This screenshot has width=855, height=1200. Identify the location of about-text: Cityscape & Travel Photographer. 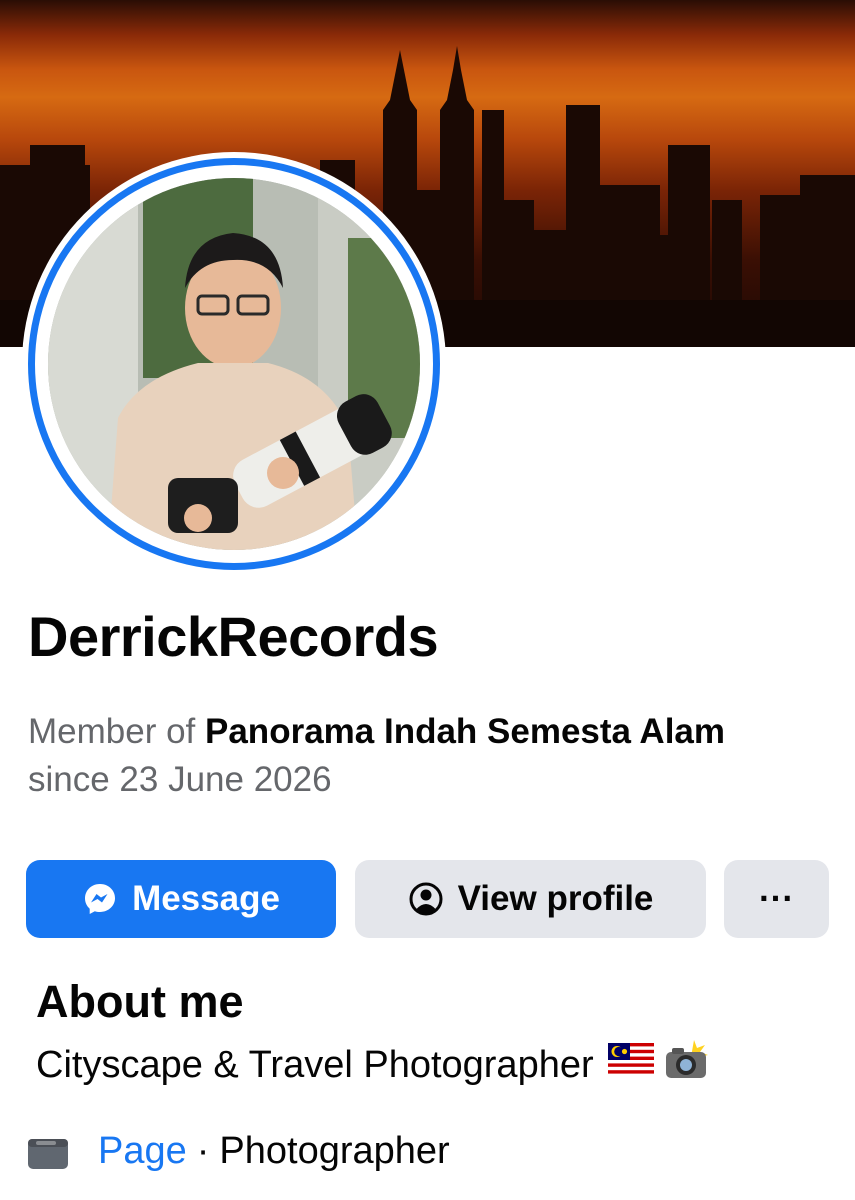
(374, 1065).